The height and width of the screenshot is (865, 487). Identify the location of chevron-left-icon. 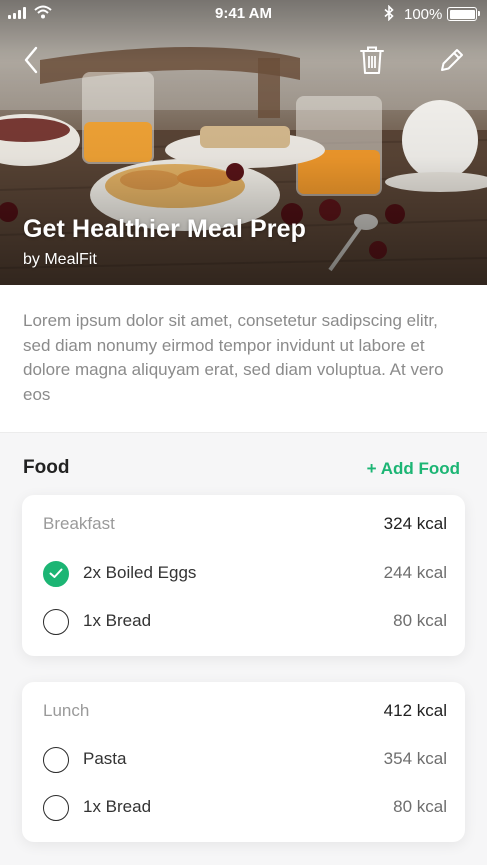
(31, 60).